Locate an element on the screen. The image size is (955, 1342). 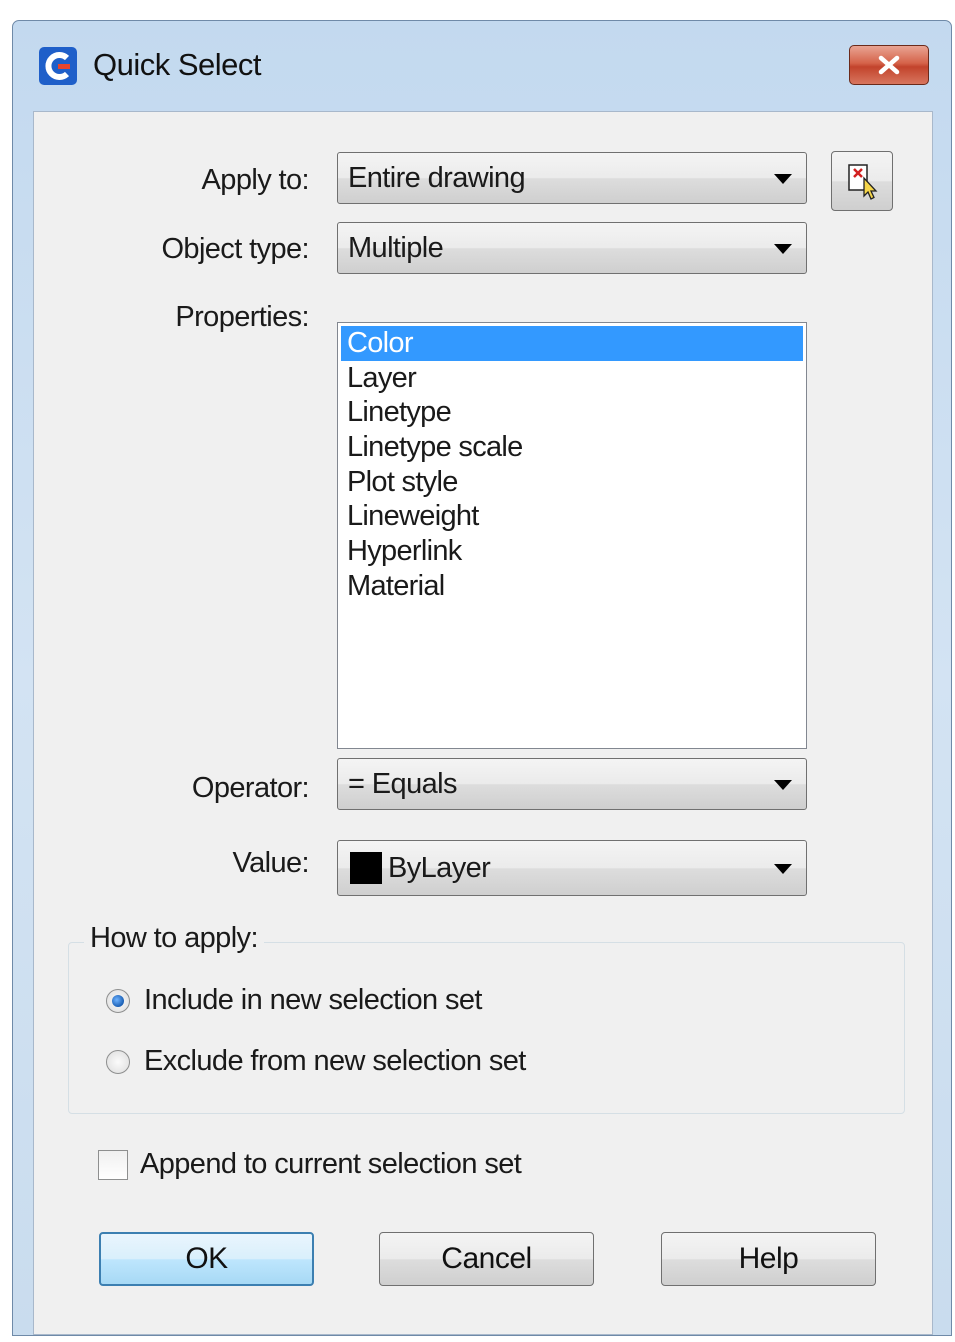
select-objects-button is located at coordinates (862, 181).